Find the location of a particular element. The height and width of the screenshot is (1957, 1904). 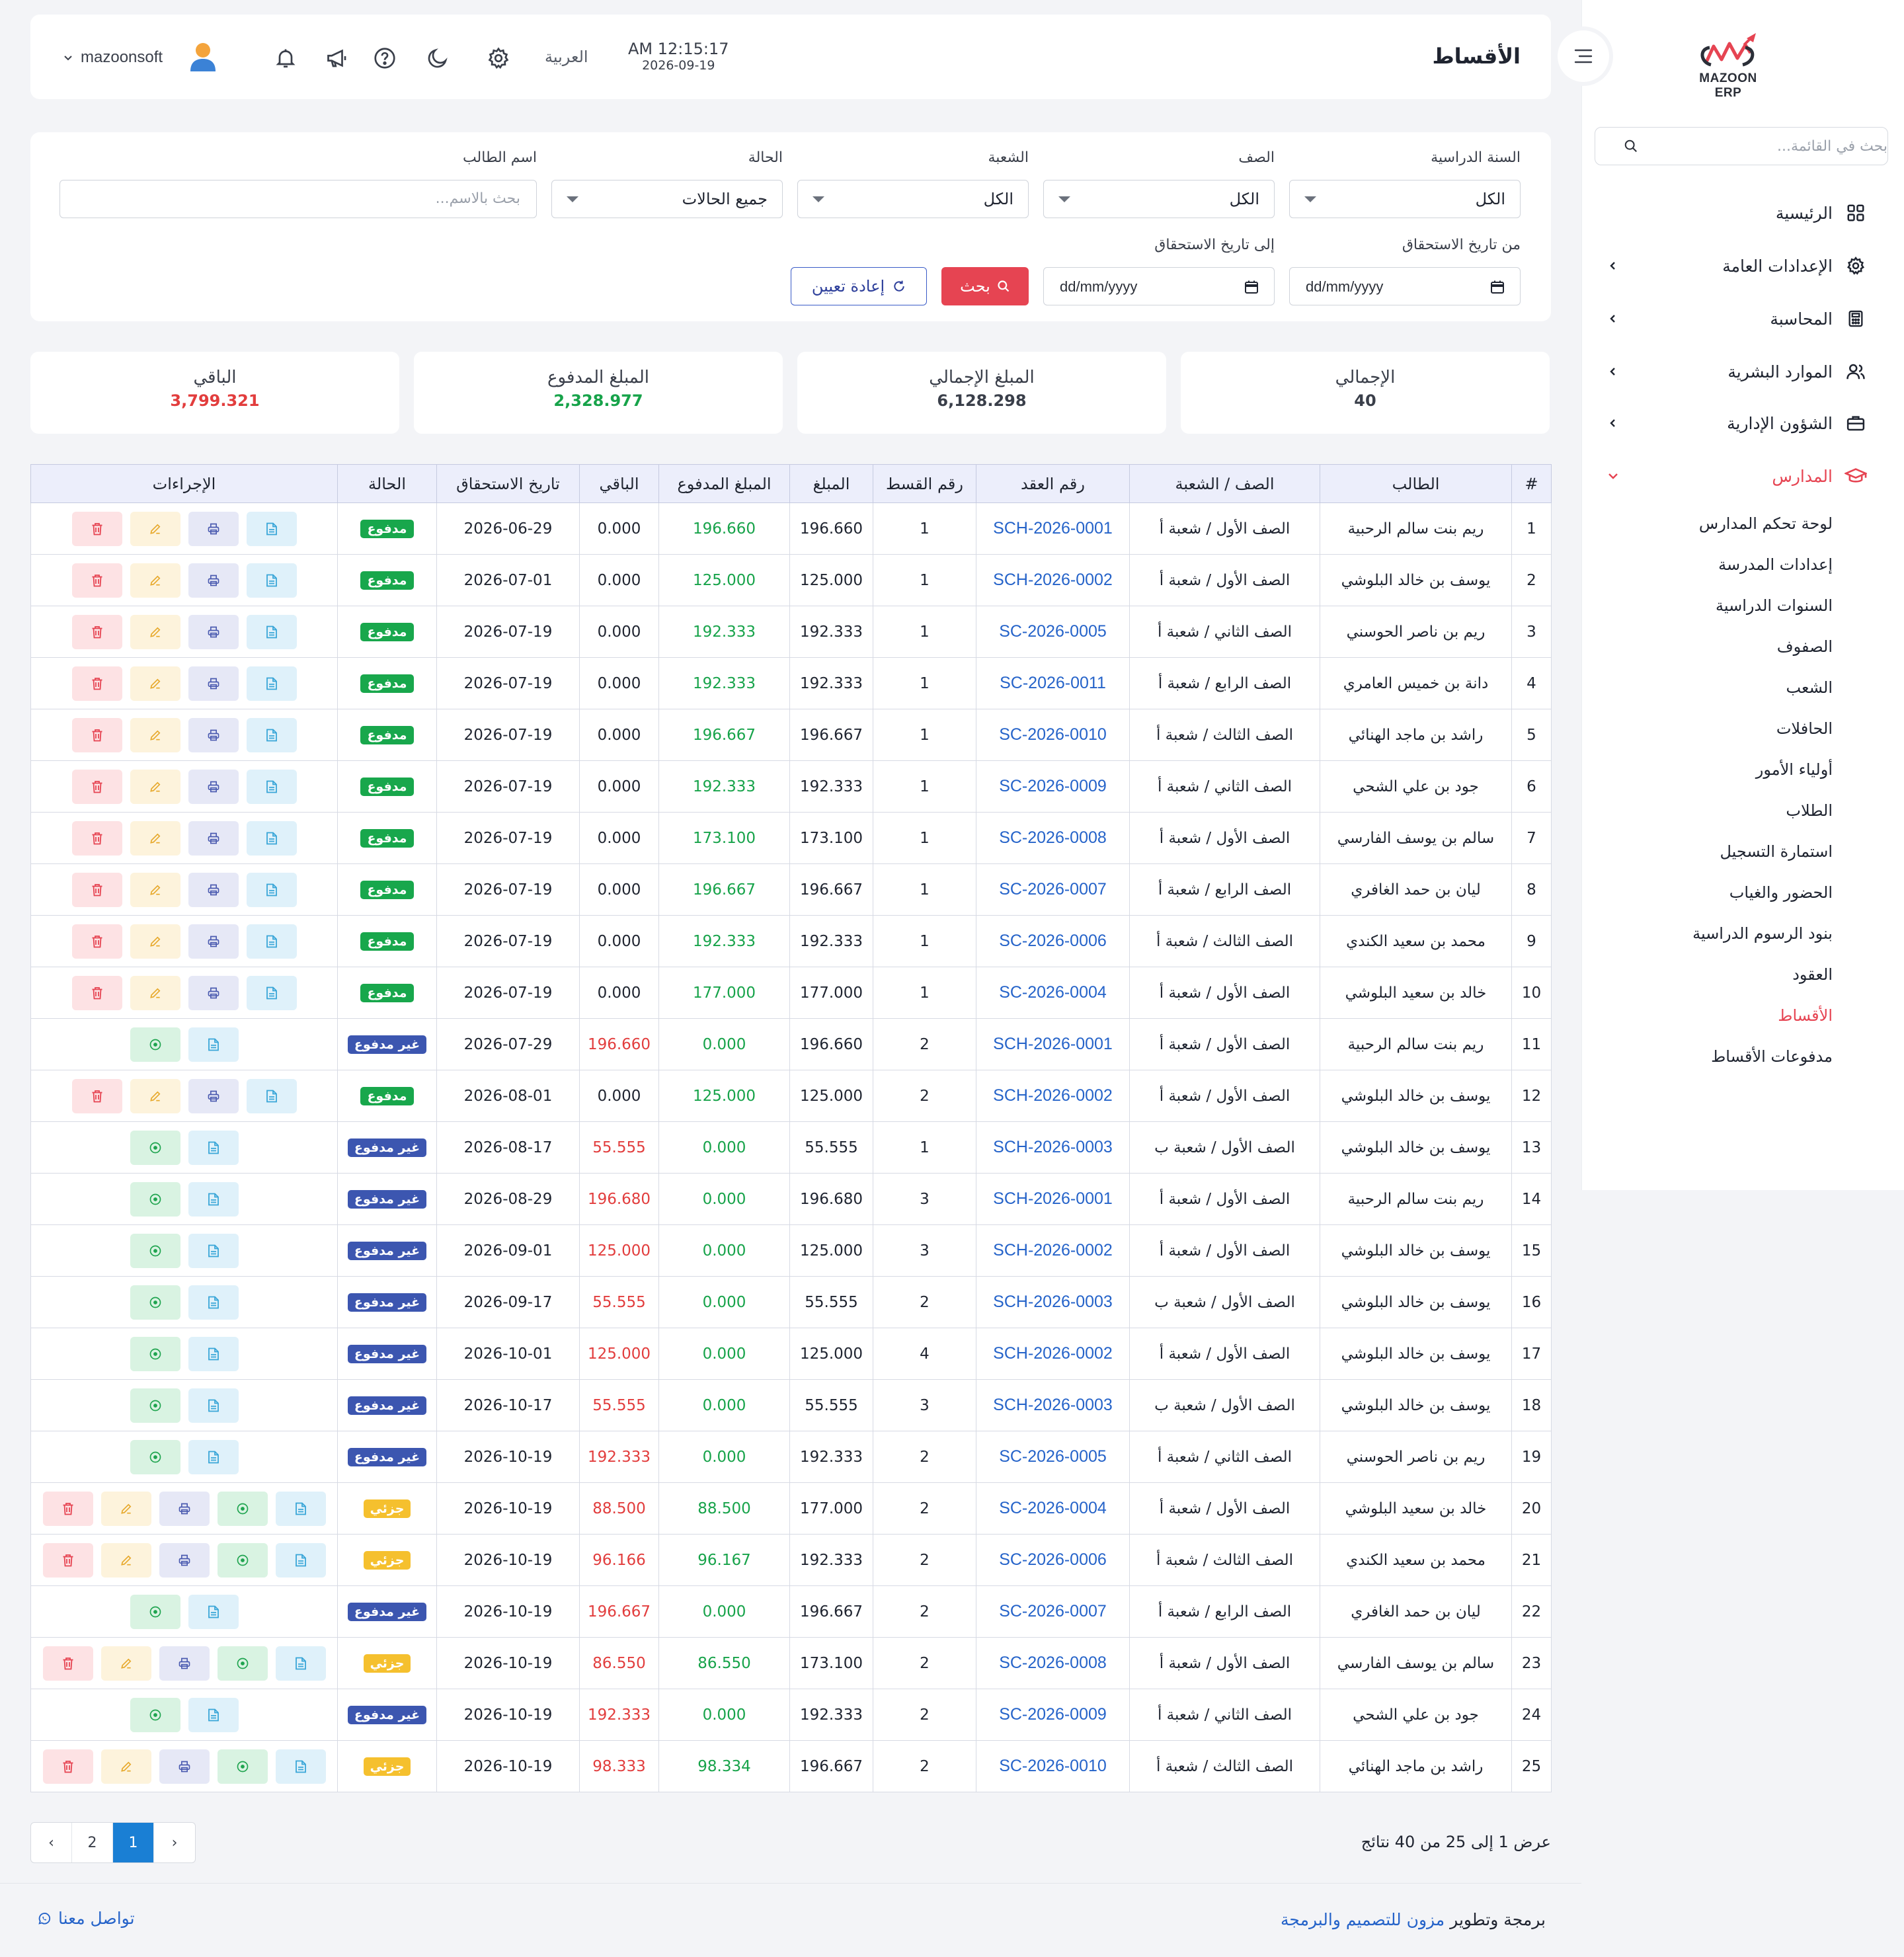

contract-number: SC-2026-0010 is located at coordinates (1053, 1766).